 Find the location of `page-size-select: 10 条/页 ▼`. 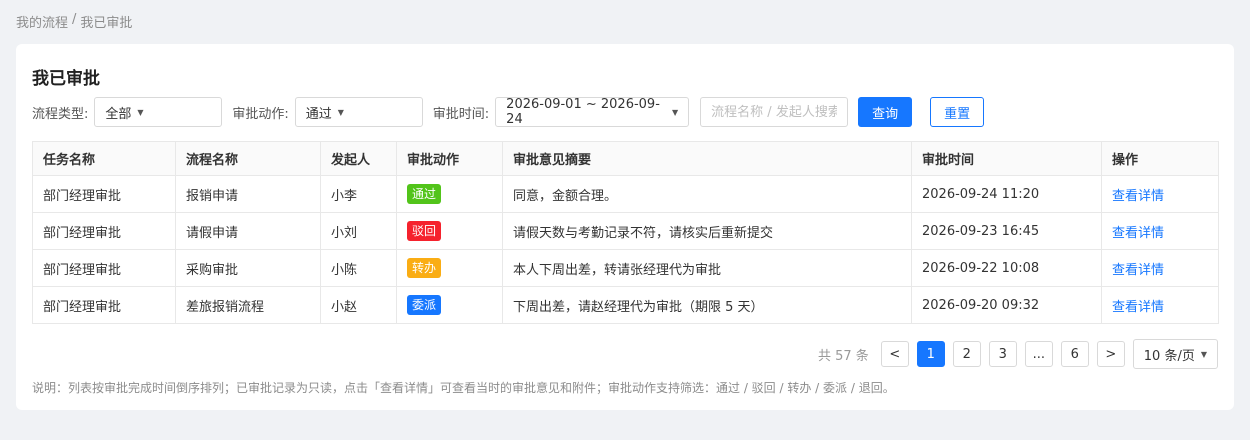

page-size-select: 10 条/页 ▼ is located at coordinates (1175, 354).